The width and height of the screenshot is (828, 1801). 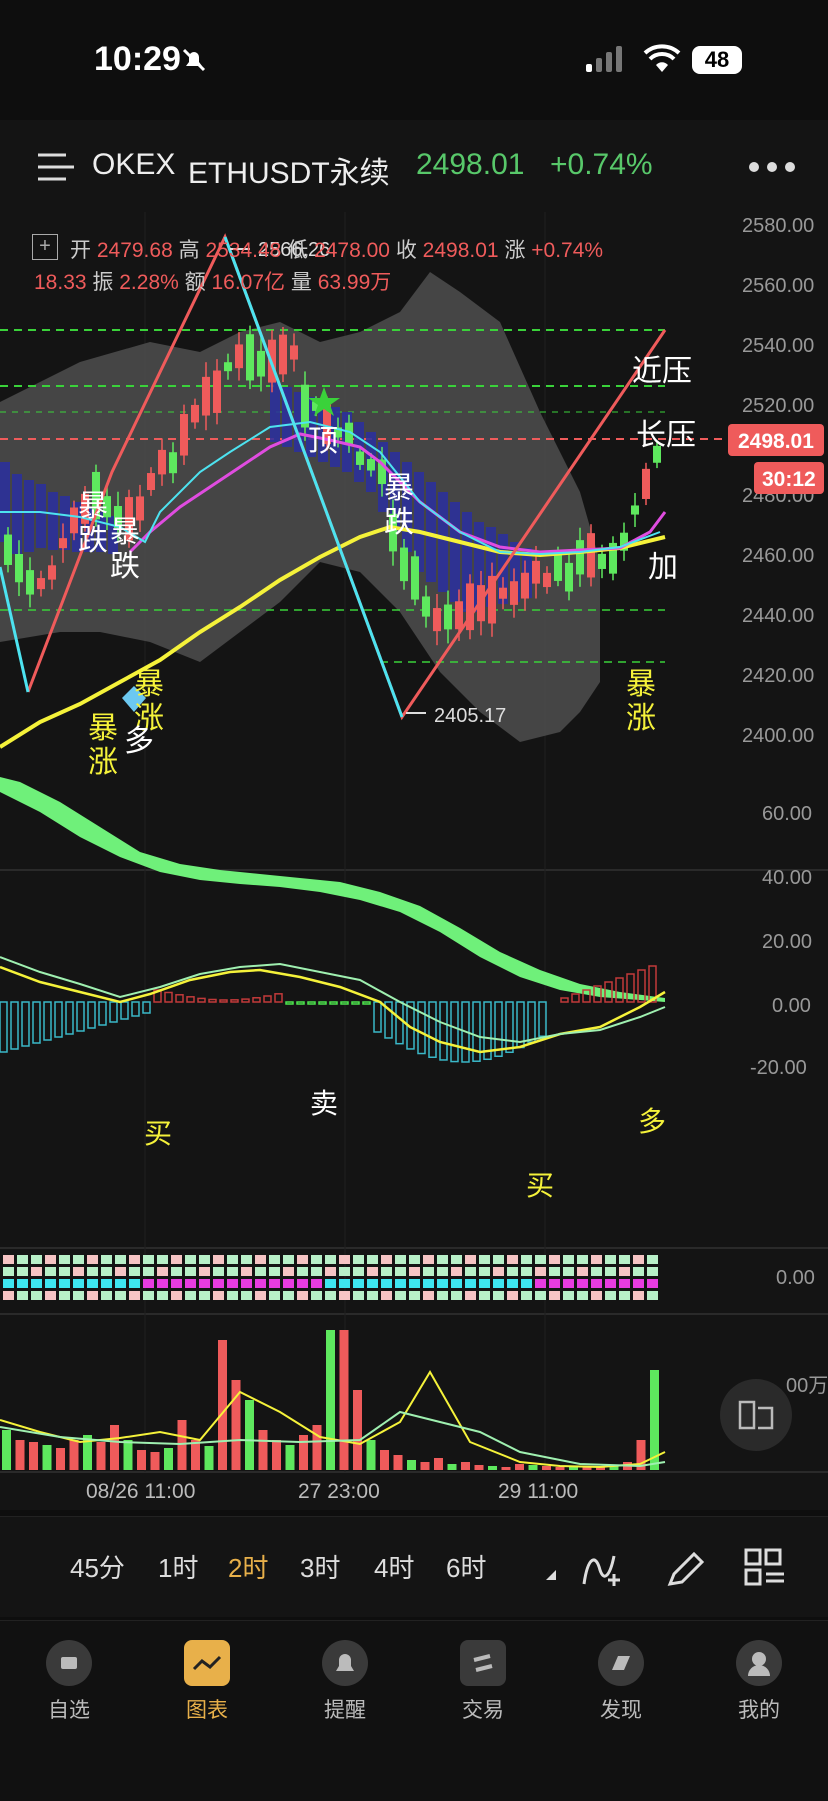 What do you see at coordinates (483, 1663) in the screenshot?
I see `trade-icon` at bounding box center [483, 1663].